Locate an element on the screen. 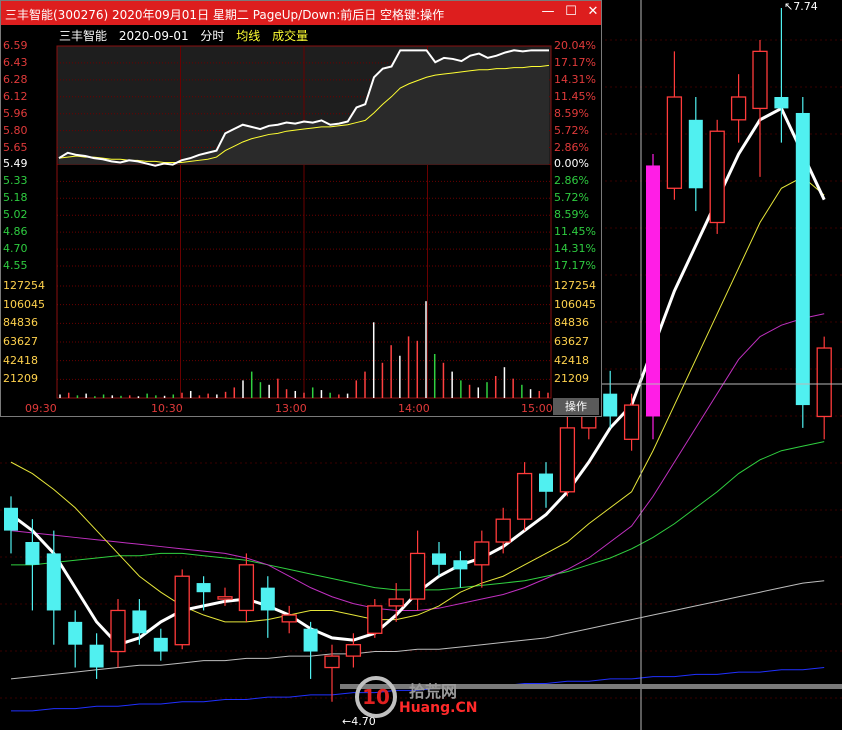 The height and width of the screenshot is (730, 842). volume-axis-label-right: 84836 is located at coordinates (571, 323).